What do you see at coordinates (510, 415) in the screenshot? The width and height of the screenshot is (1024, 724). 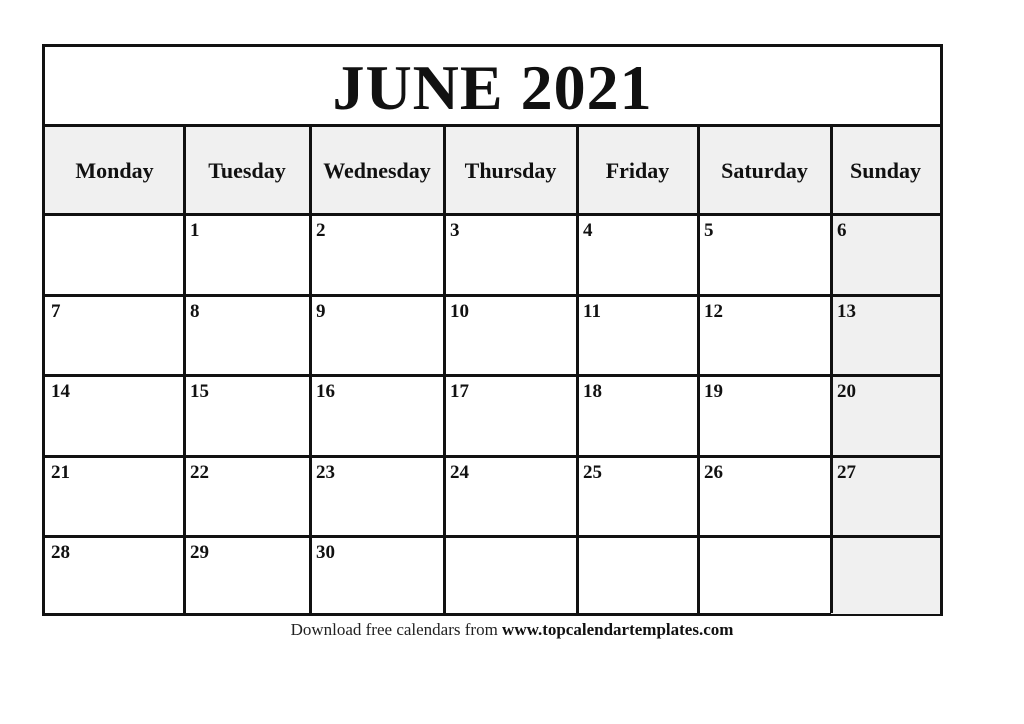 I see `day-cell-17: 17` at bounding box center [510, 415].